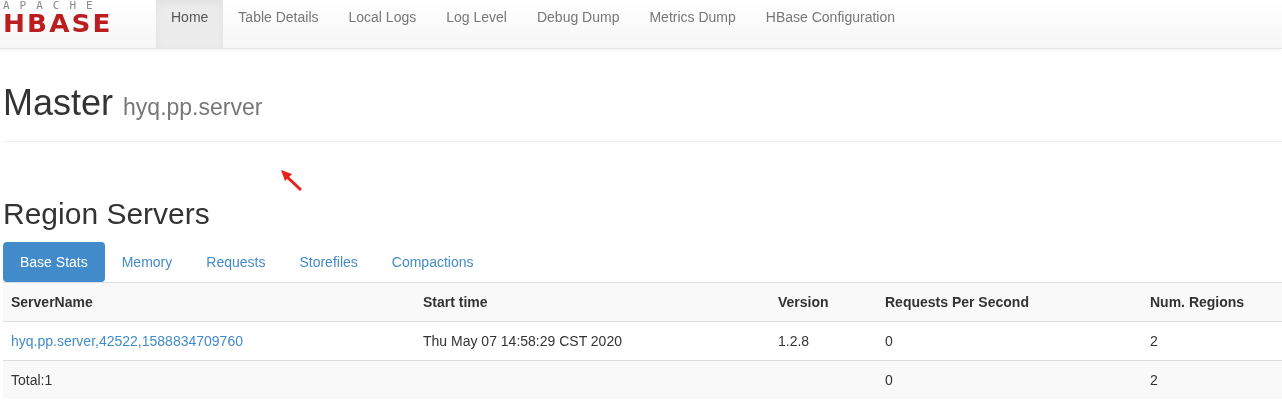  What do you see at coordinates (1212, 379) in the screenshot?
I see `table-cell: 2` at bounding box center [1212, 379].